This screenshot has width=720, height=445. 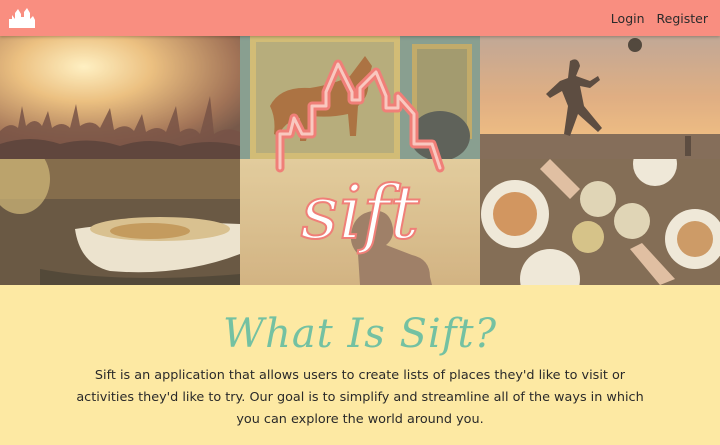 I want to click on castle-outline-icon: sift, so click(x=360, y=158).